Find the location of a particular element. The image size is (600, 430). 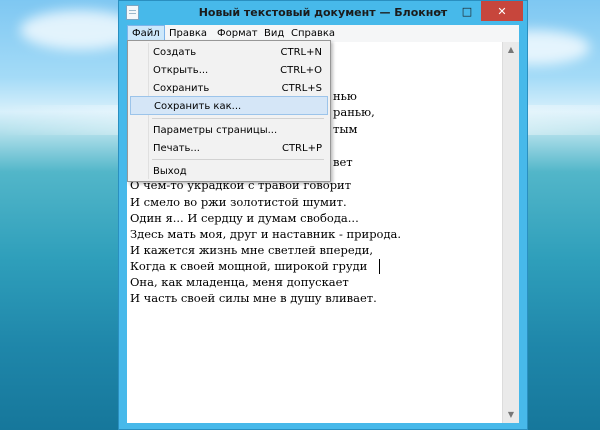

text-line: Она, как младенца, меня допускает is located at coordinates (239, 282).